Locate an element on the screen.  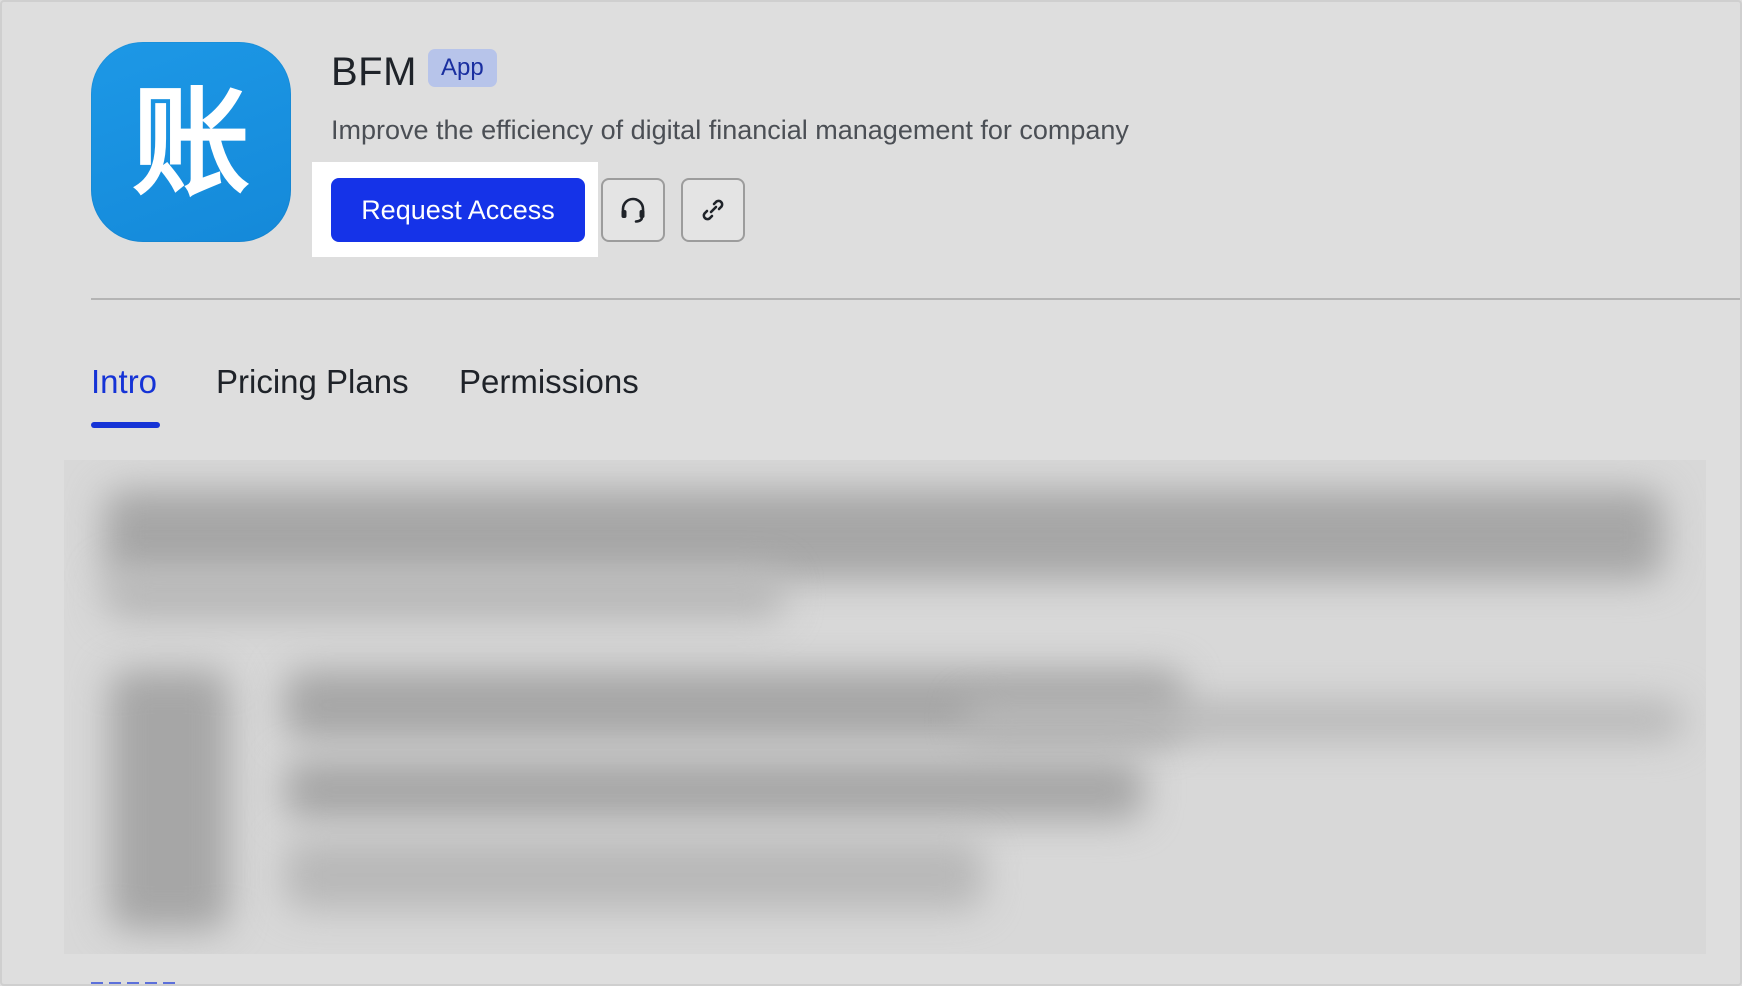
request-access-button: Request Access is located at coordinates (458, 210).